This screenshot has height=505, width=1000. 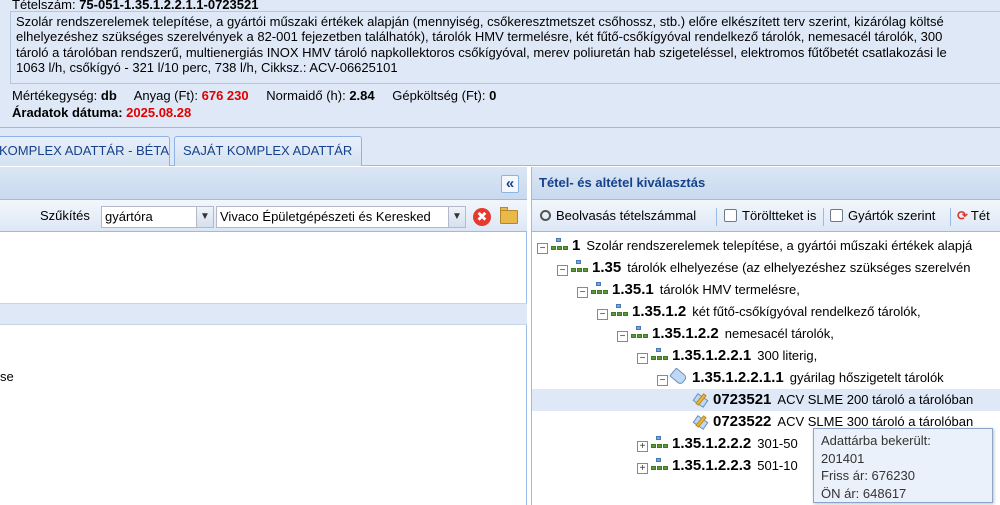 I want to click on node-label: ACV SLME 300 tároló a tárolóban, so click(x=875, y=421).